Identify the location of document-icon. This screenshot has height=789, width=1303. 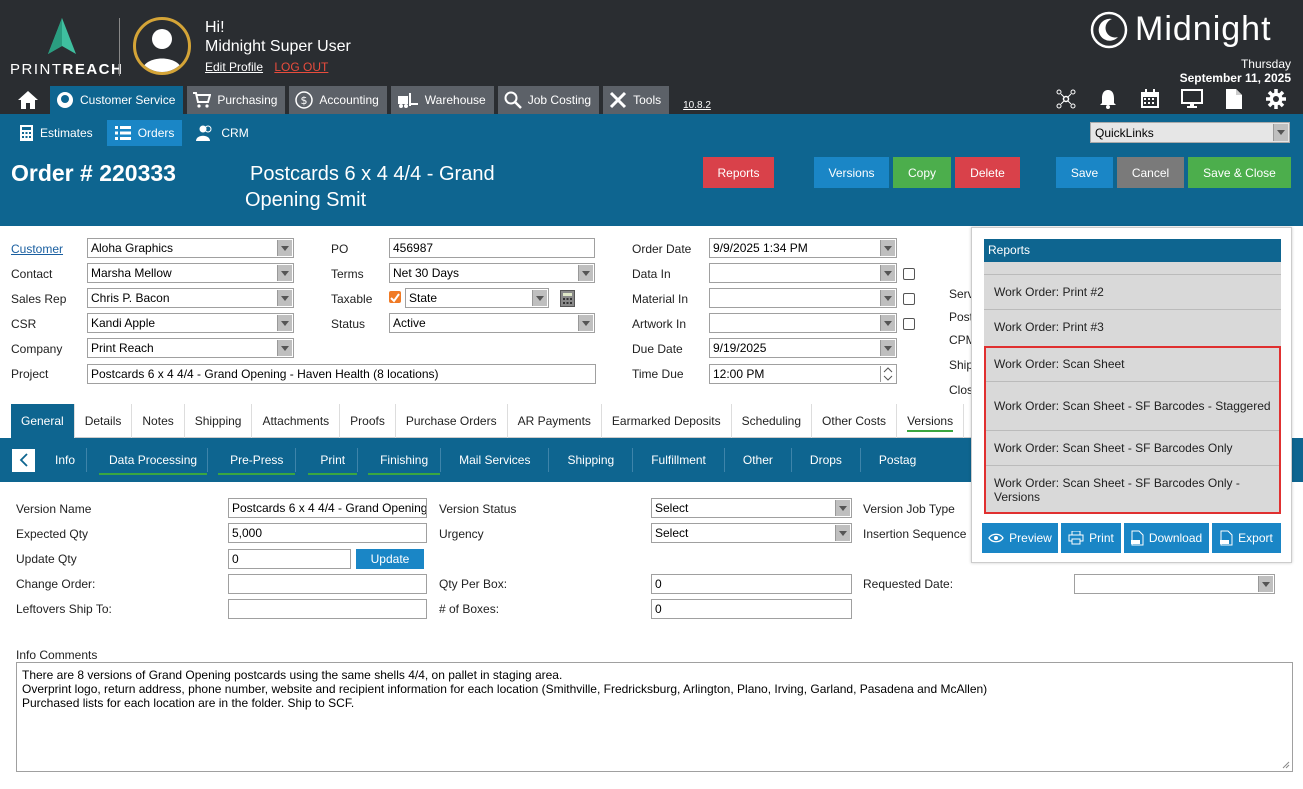
(1234, 99).